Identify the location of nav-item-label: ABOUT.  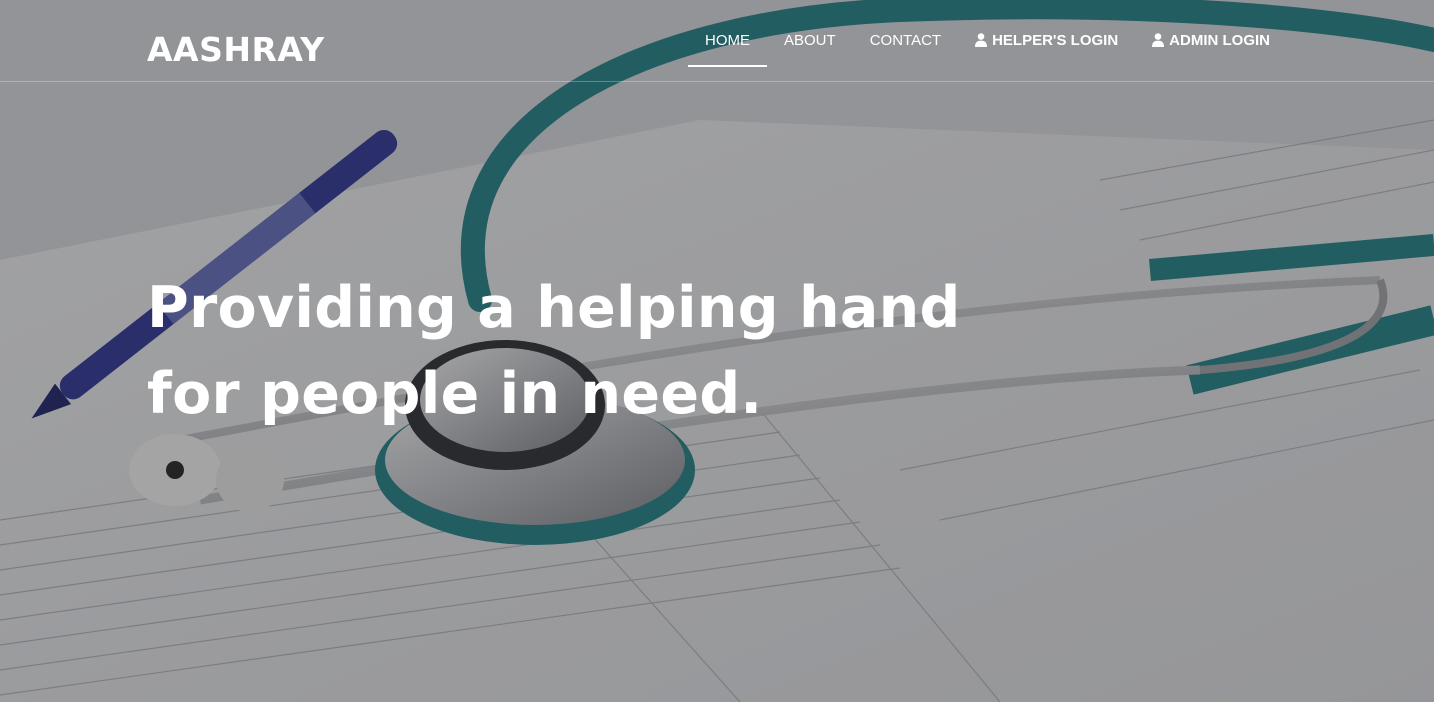
(810, 40).